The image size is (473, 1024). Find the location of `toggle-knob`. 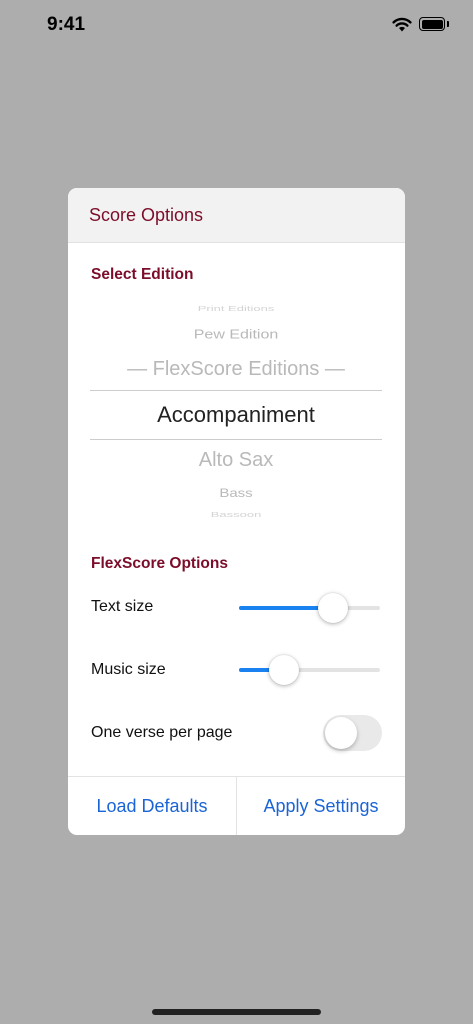

toggle-knob is located at coordinates (341, 733).